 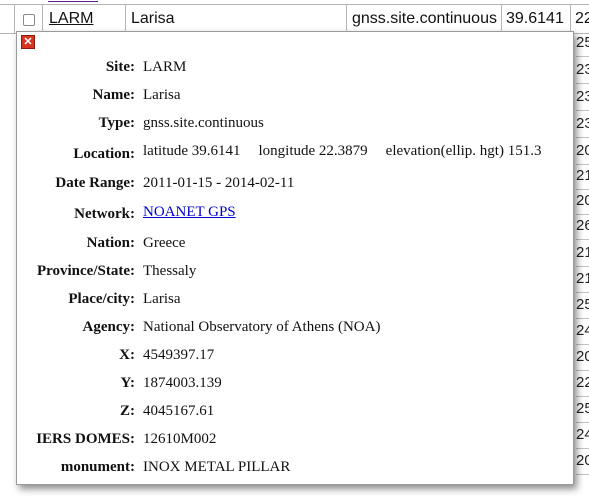 I want to click on field-label: Place/city:, so click(x=101, y=299).